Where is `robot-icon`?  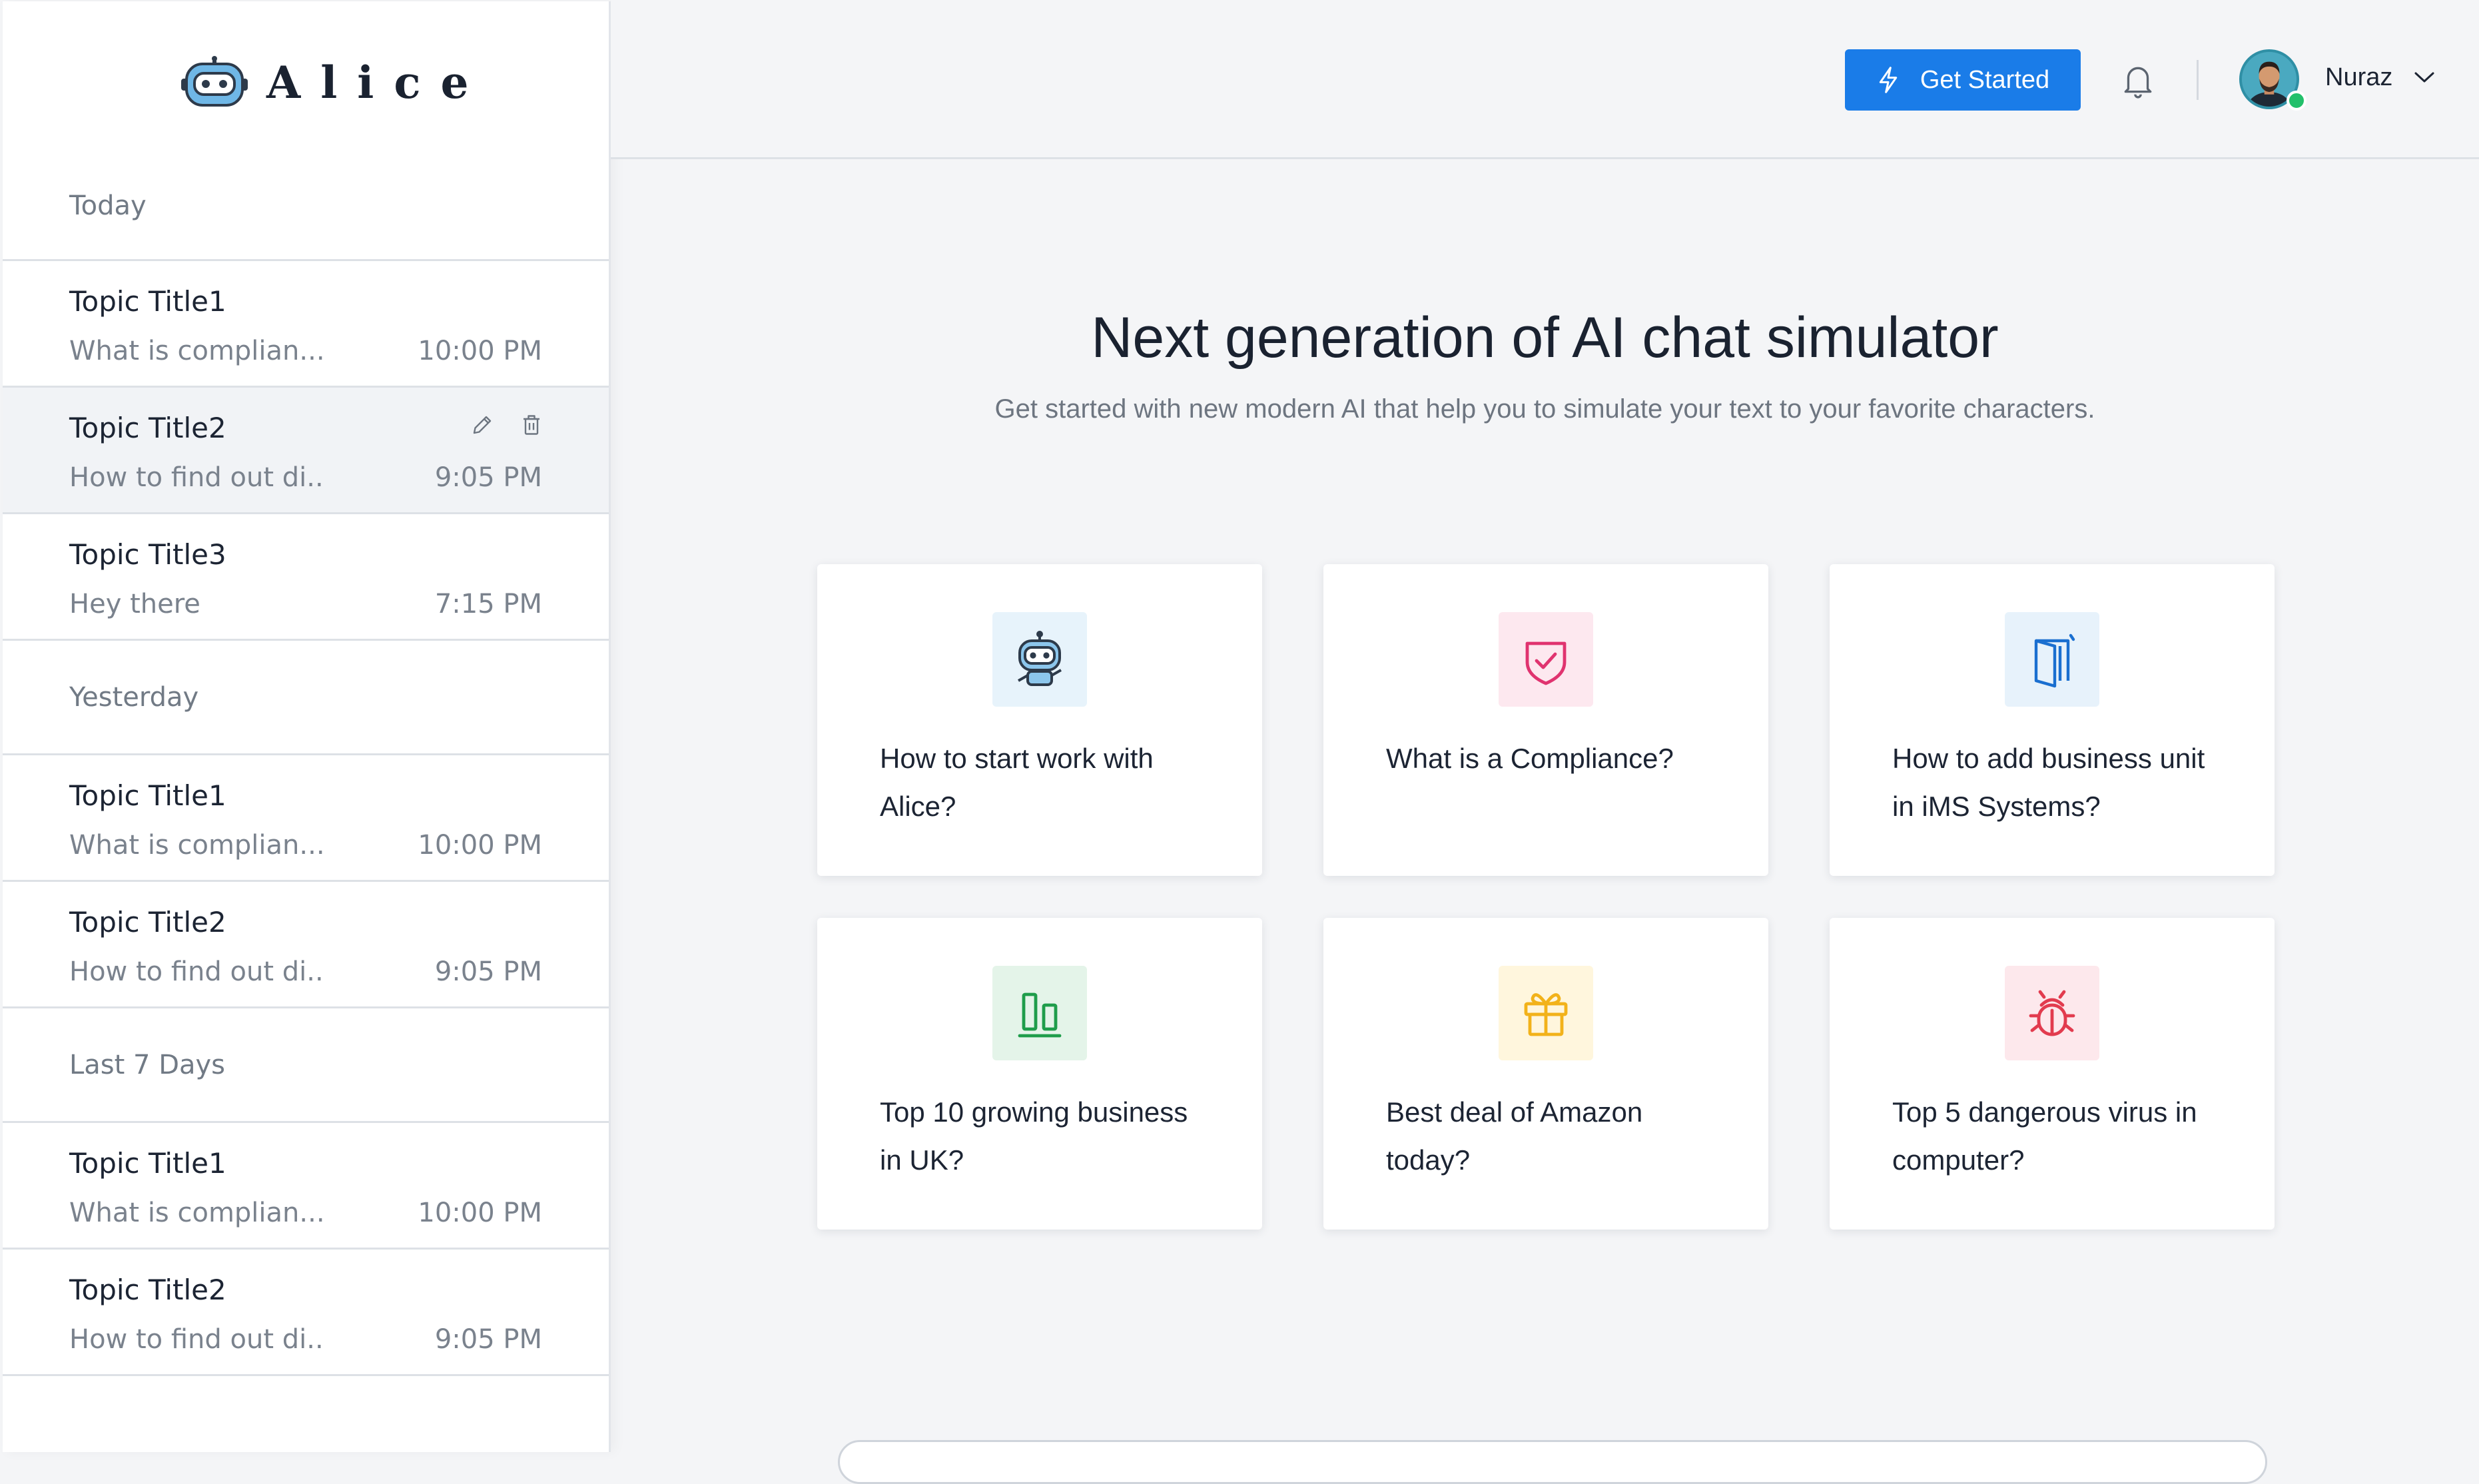 robot-icon is located at coordinates (1040, 658).